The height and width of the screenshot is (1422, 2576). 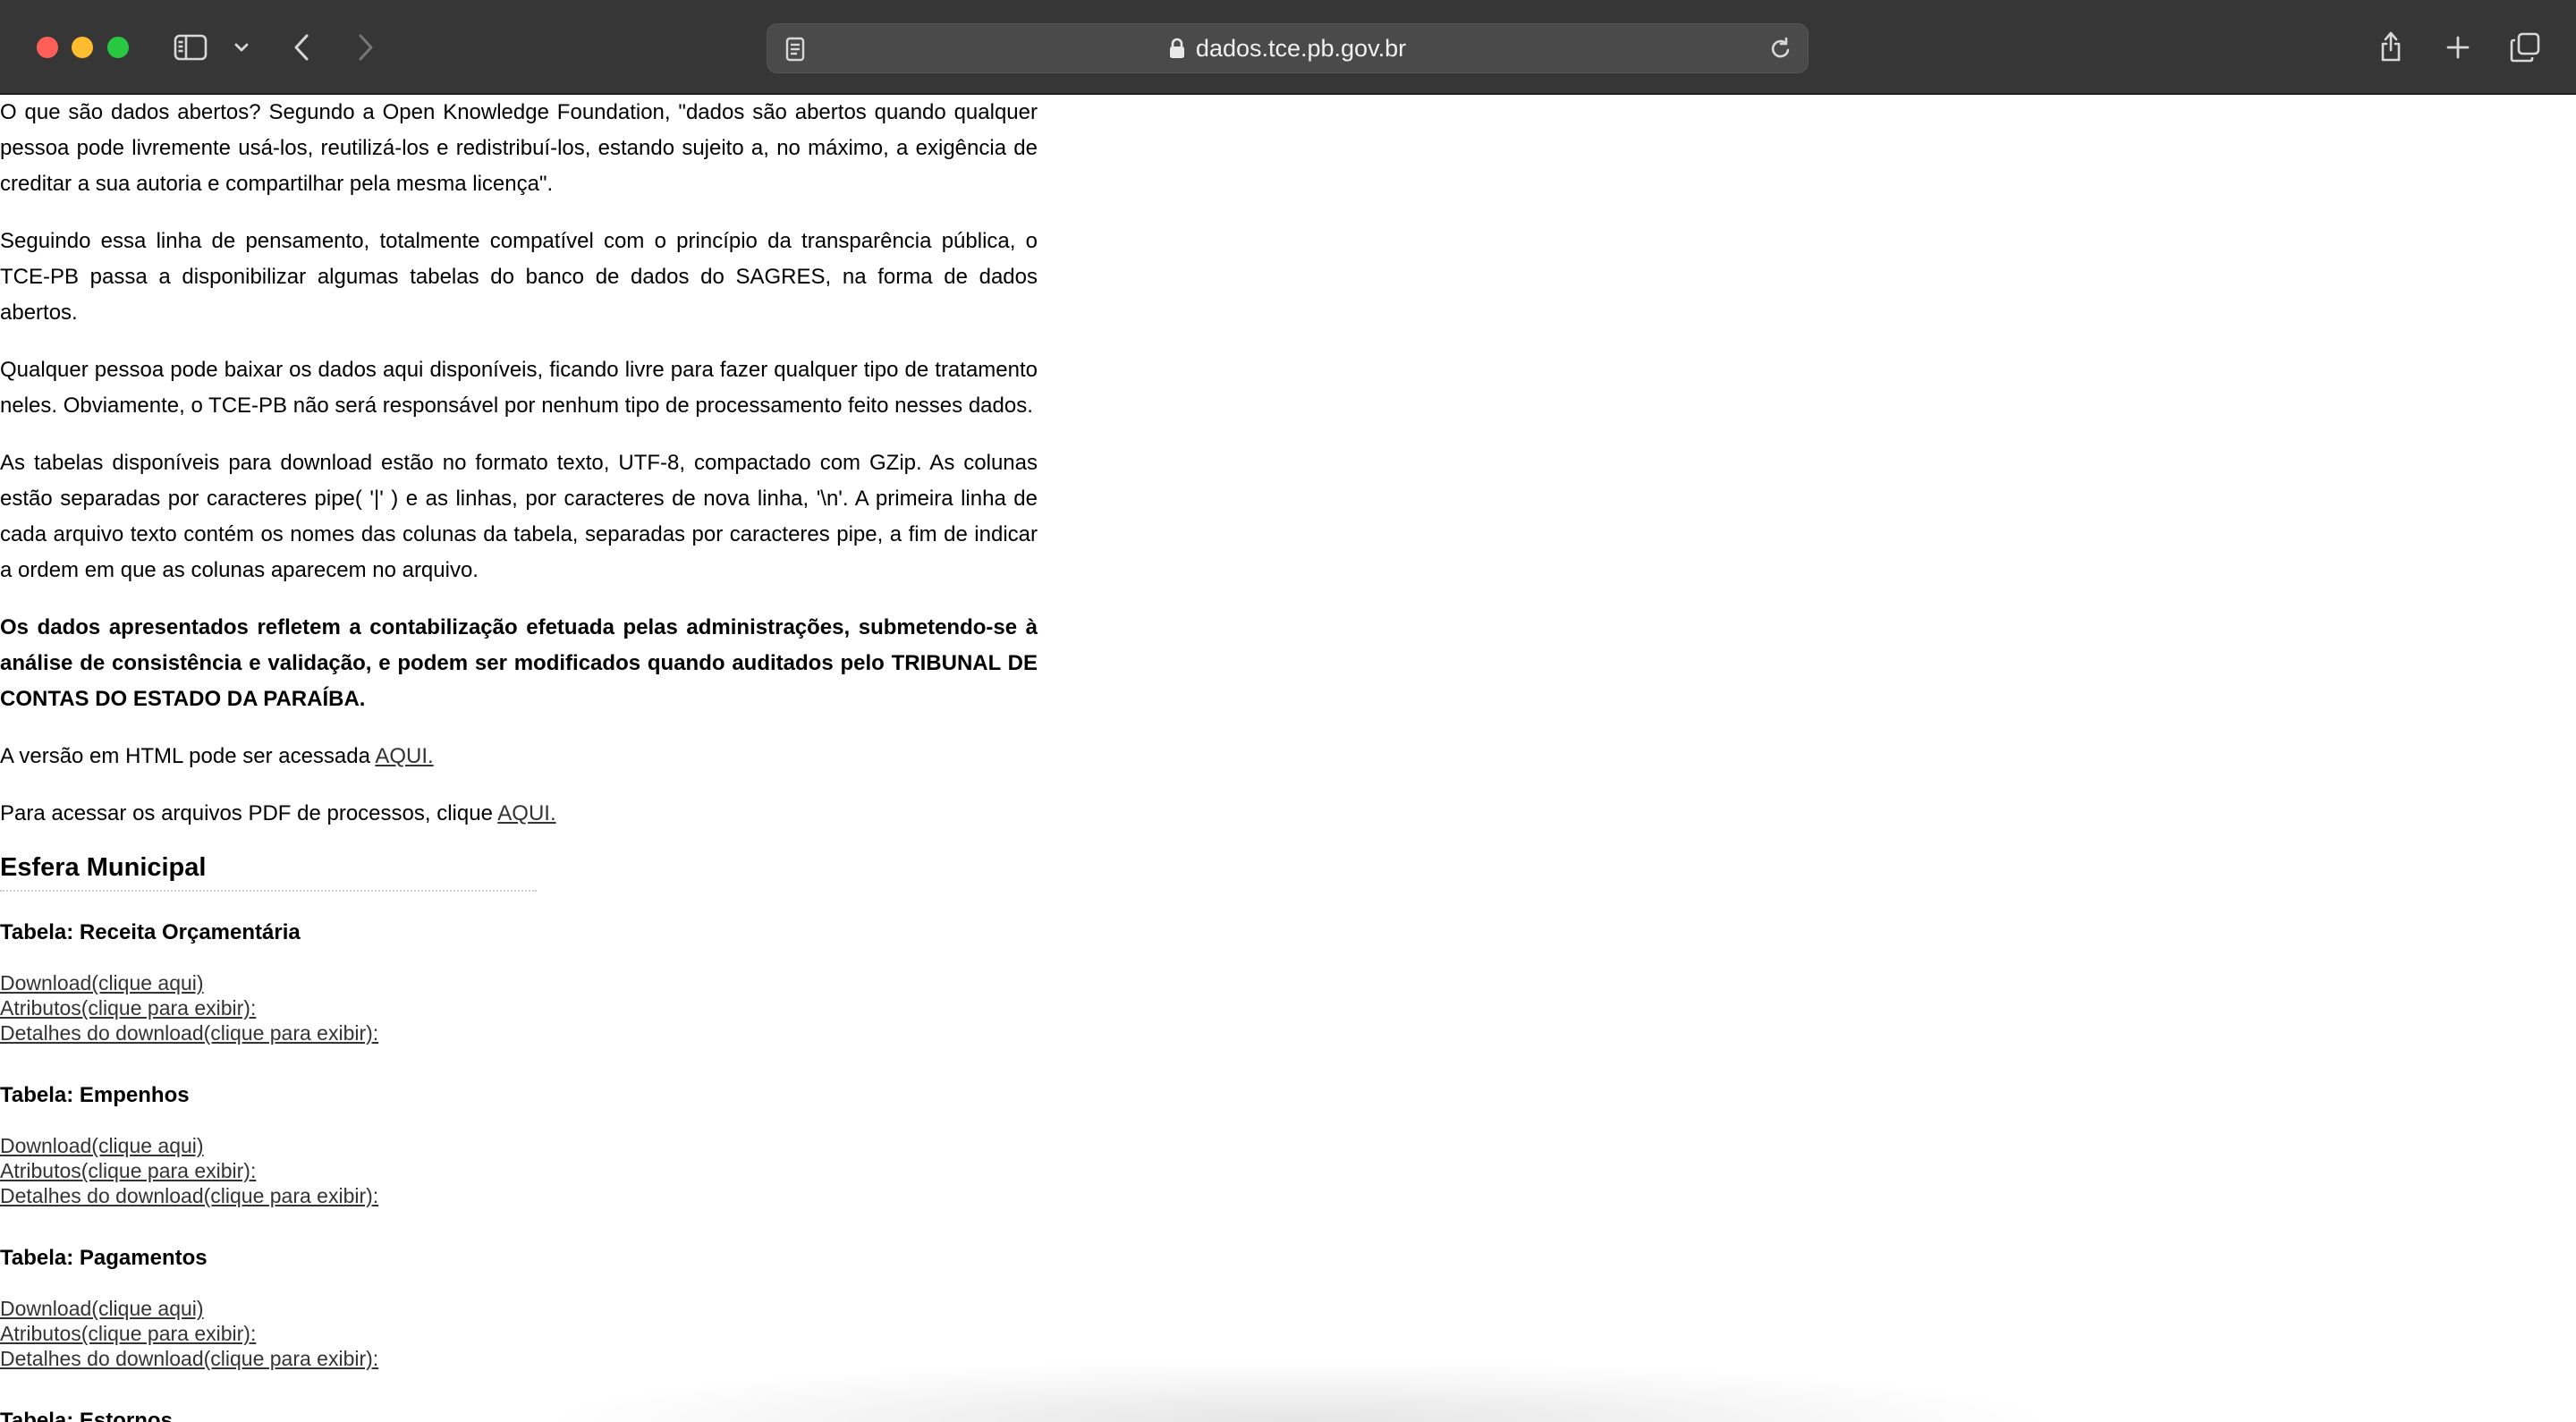 I want to click on pdf-link: AQUI., so click(x=526, y=813).